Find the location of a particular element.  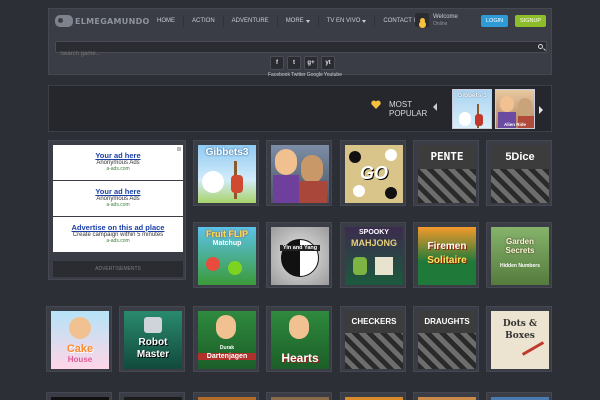

user-status: Welcome Online is located at coordinates (436, 20).